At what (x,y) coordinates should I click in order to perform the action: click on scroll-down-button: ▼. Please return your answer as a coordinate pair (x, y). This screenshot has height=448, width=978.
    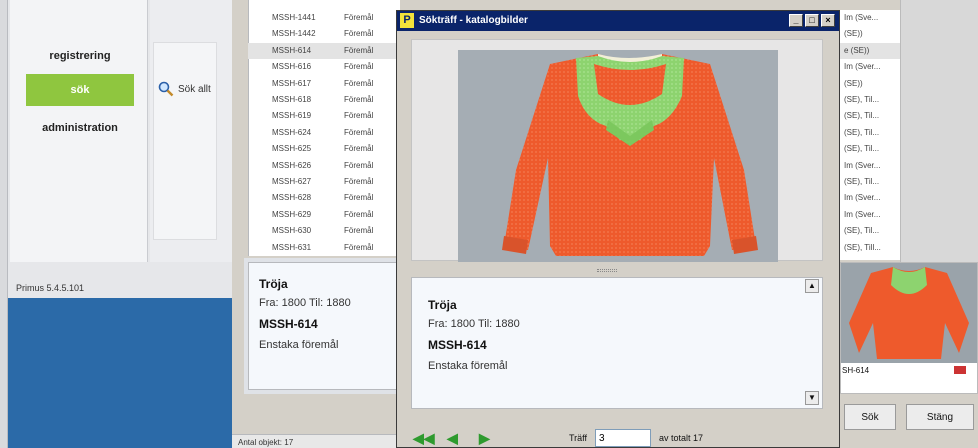
    Looking at the image, I should click on (812, 398).